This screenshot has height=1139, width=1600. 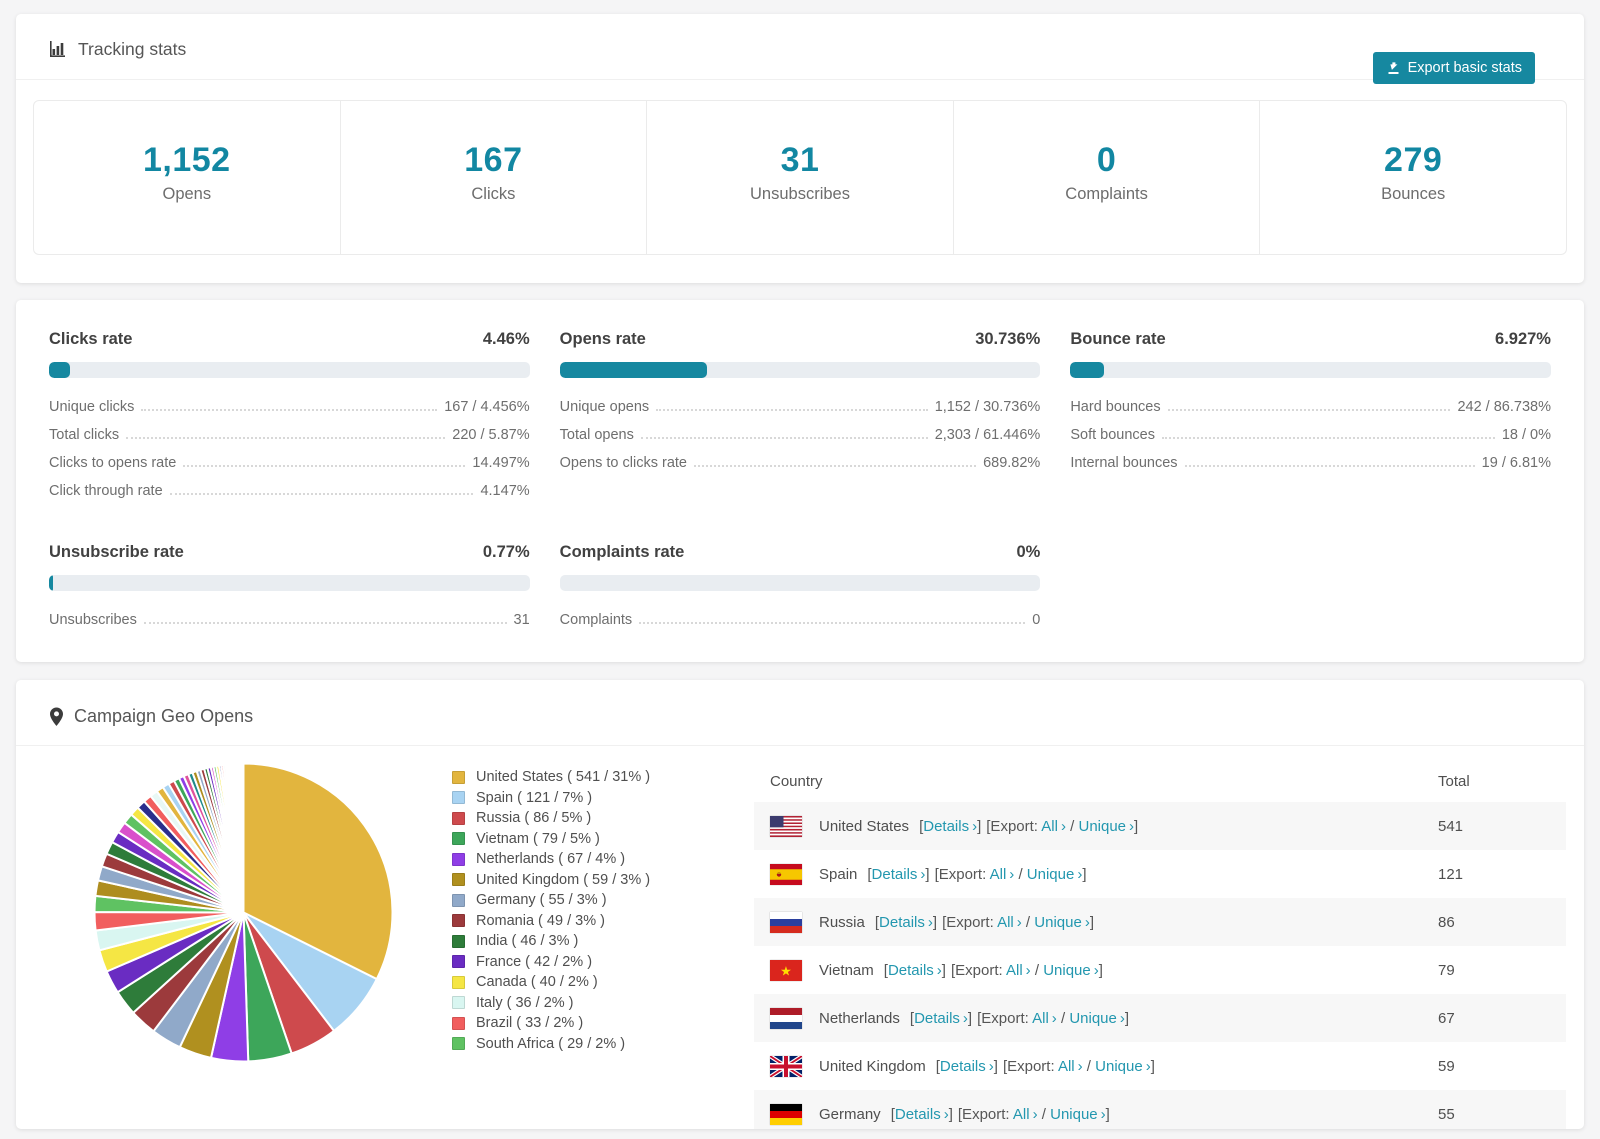 I want to click on legend-label: India ( 46 / 3% ), so click(x=527, y=941).